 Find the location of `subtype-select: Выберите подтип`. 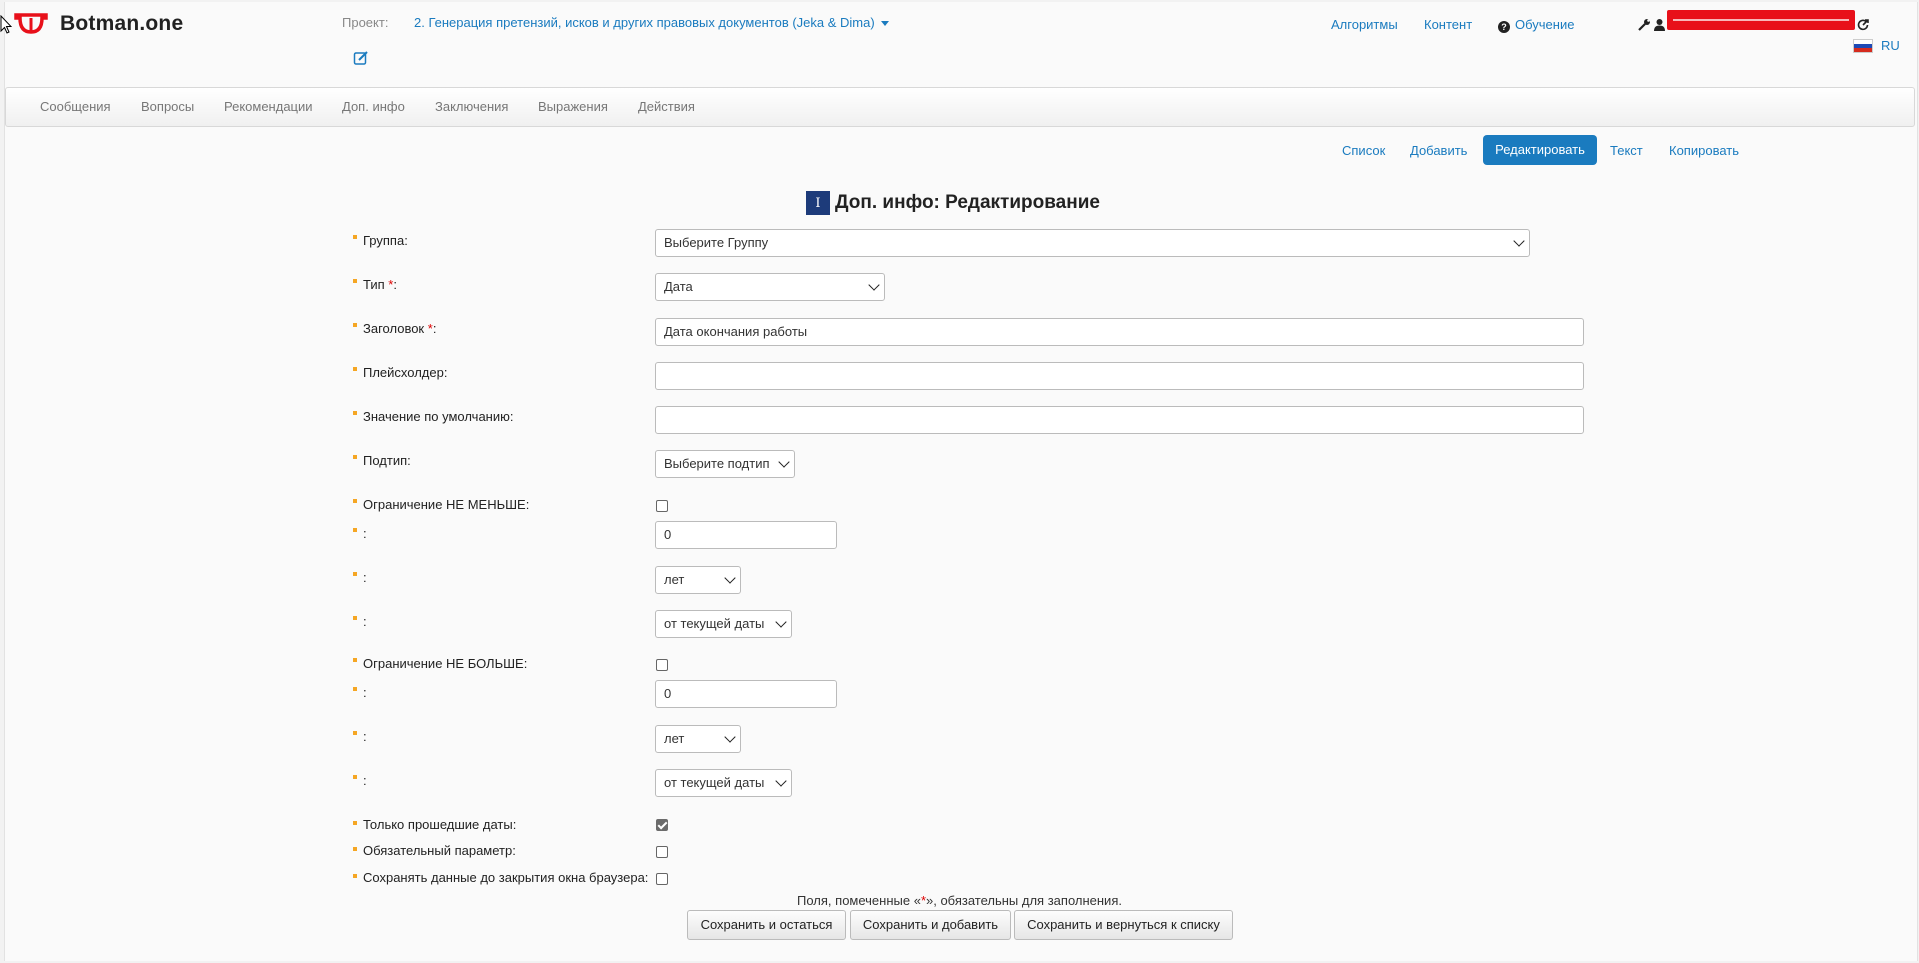

subtype-select: Выберите подтип is located at coordinates (725, 464).